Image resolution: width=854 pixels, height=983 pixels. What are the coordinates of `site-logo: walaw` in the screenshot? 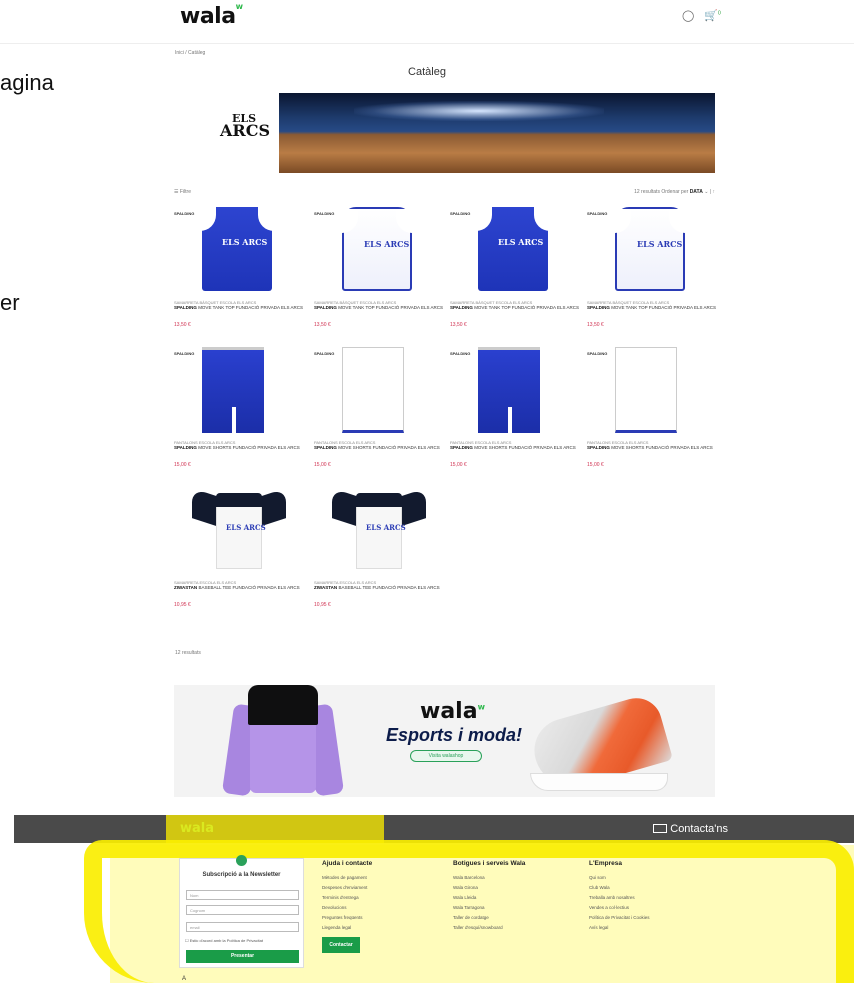 It's located at (211, 15).